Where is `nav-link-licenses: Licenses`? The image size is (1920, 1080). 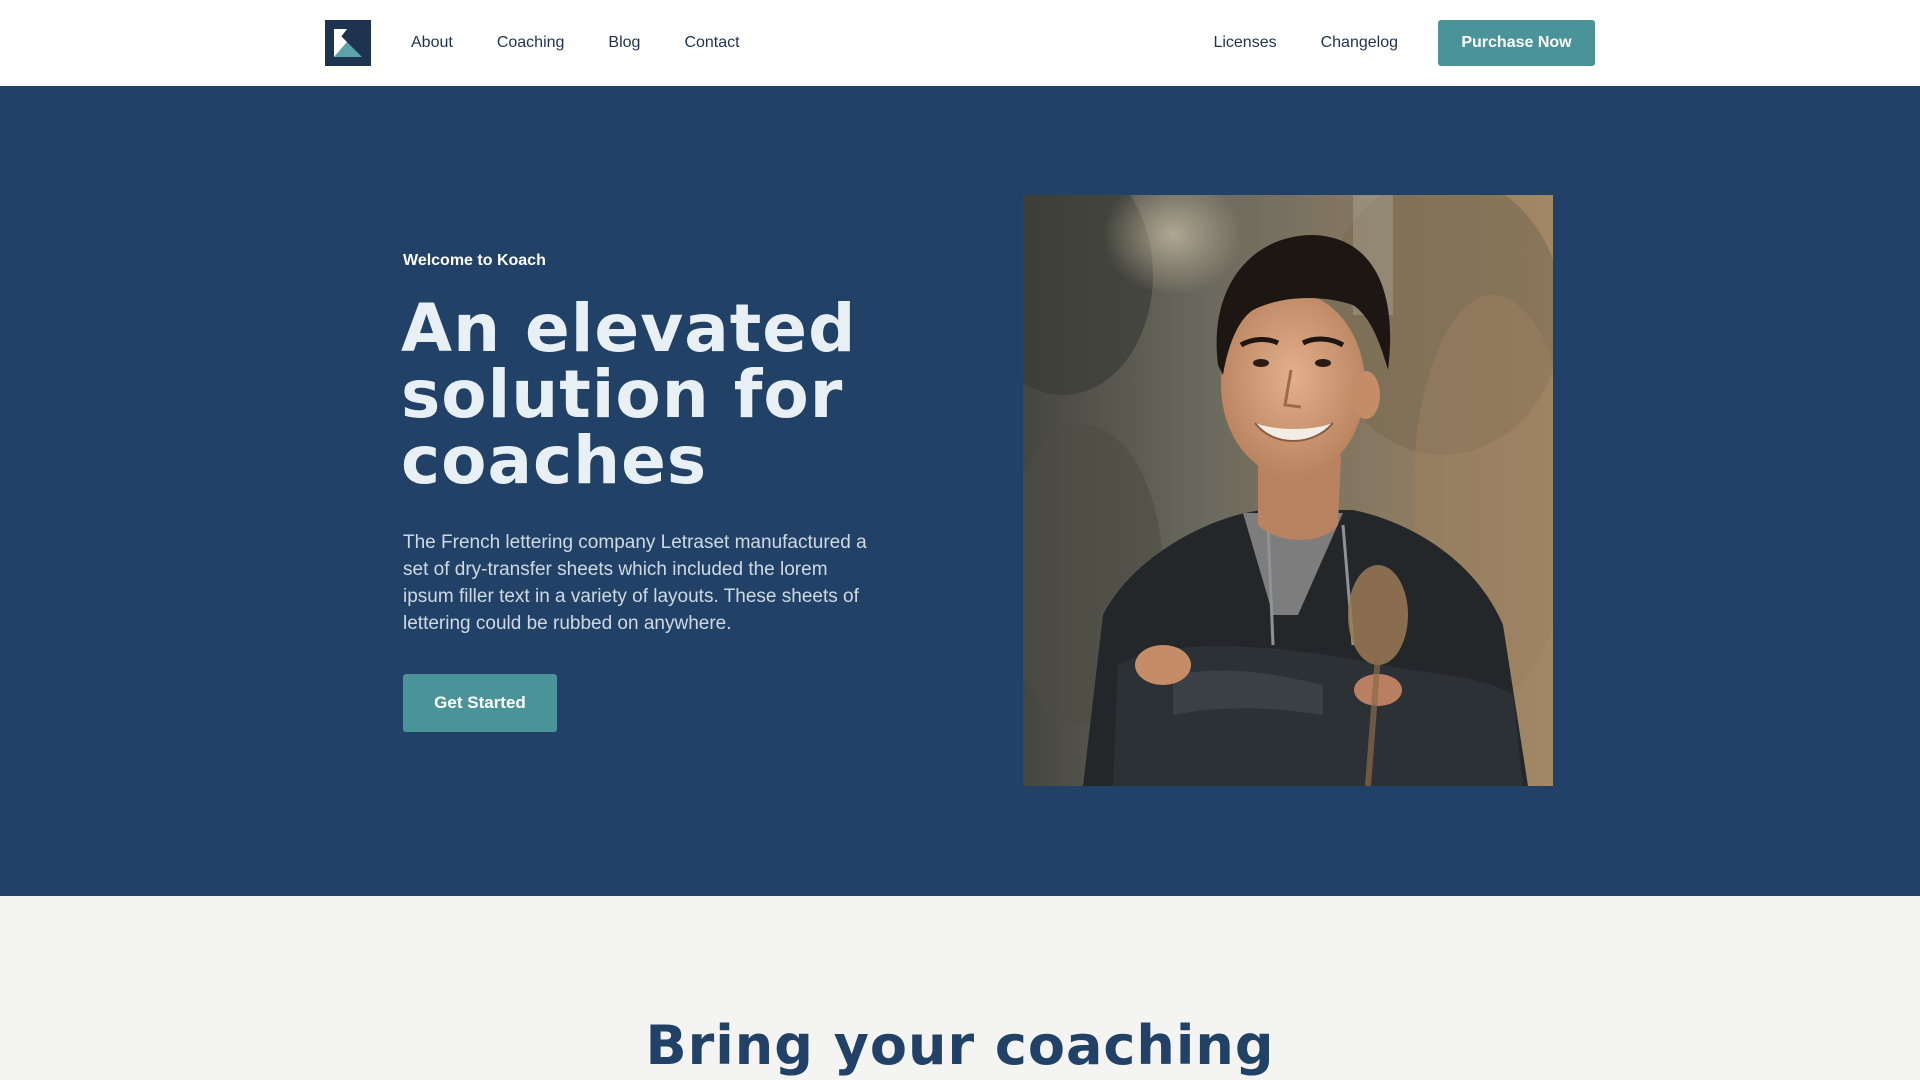 nav-link-licenses: Licenses is located at coordinates (1244, 43).